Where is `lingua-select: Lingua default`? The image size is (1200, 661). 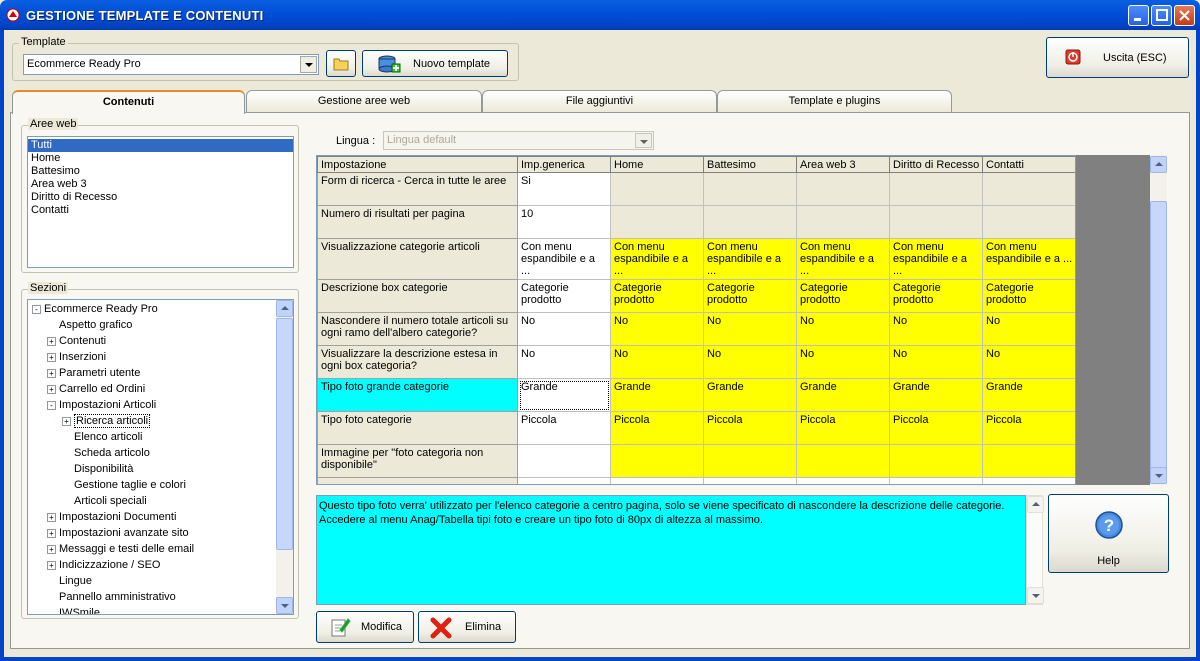
lingua-select: Lingua default is located at coordinates (518, 140).